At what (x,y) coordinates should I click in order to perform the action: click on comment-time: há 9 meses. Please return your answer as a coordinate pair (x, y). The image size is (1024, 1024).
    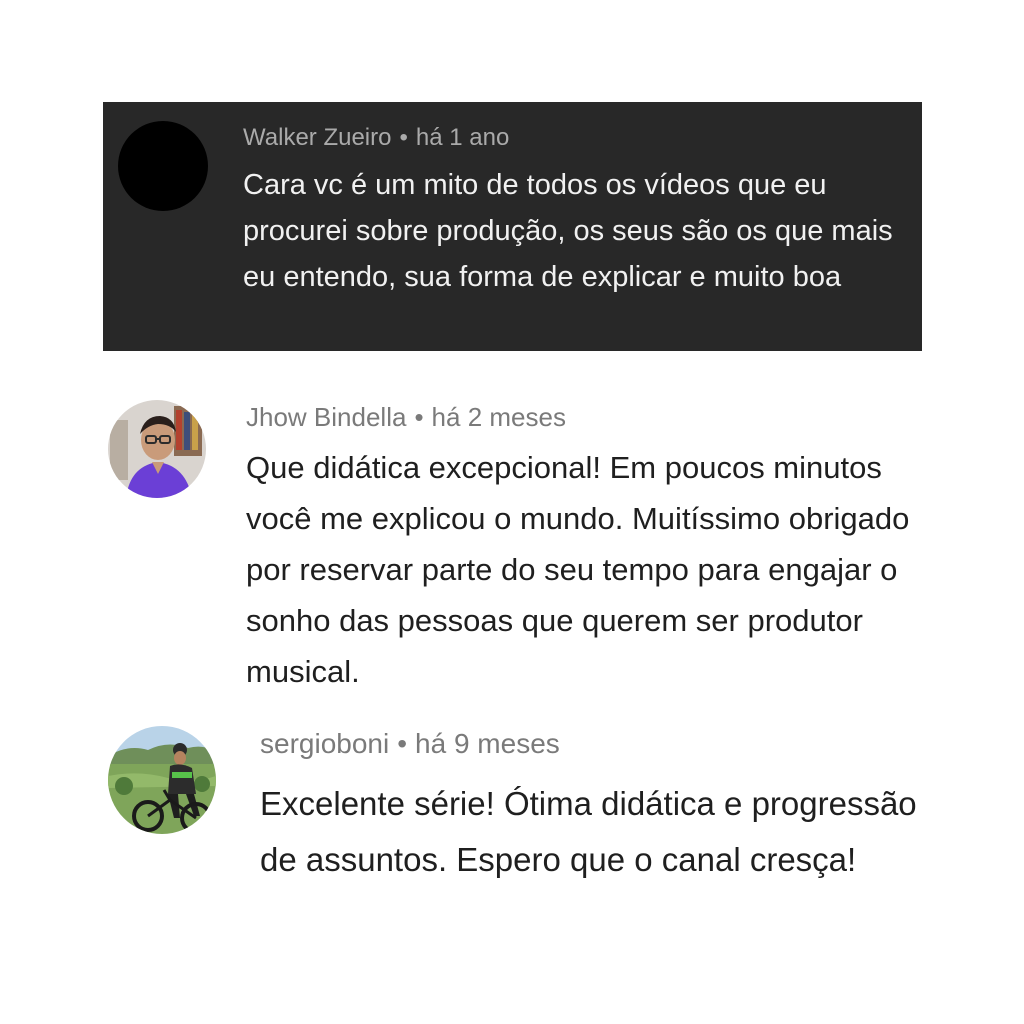
    Looking at the image, I should click on (487, 743).